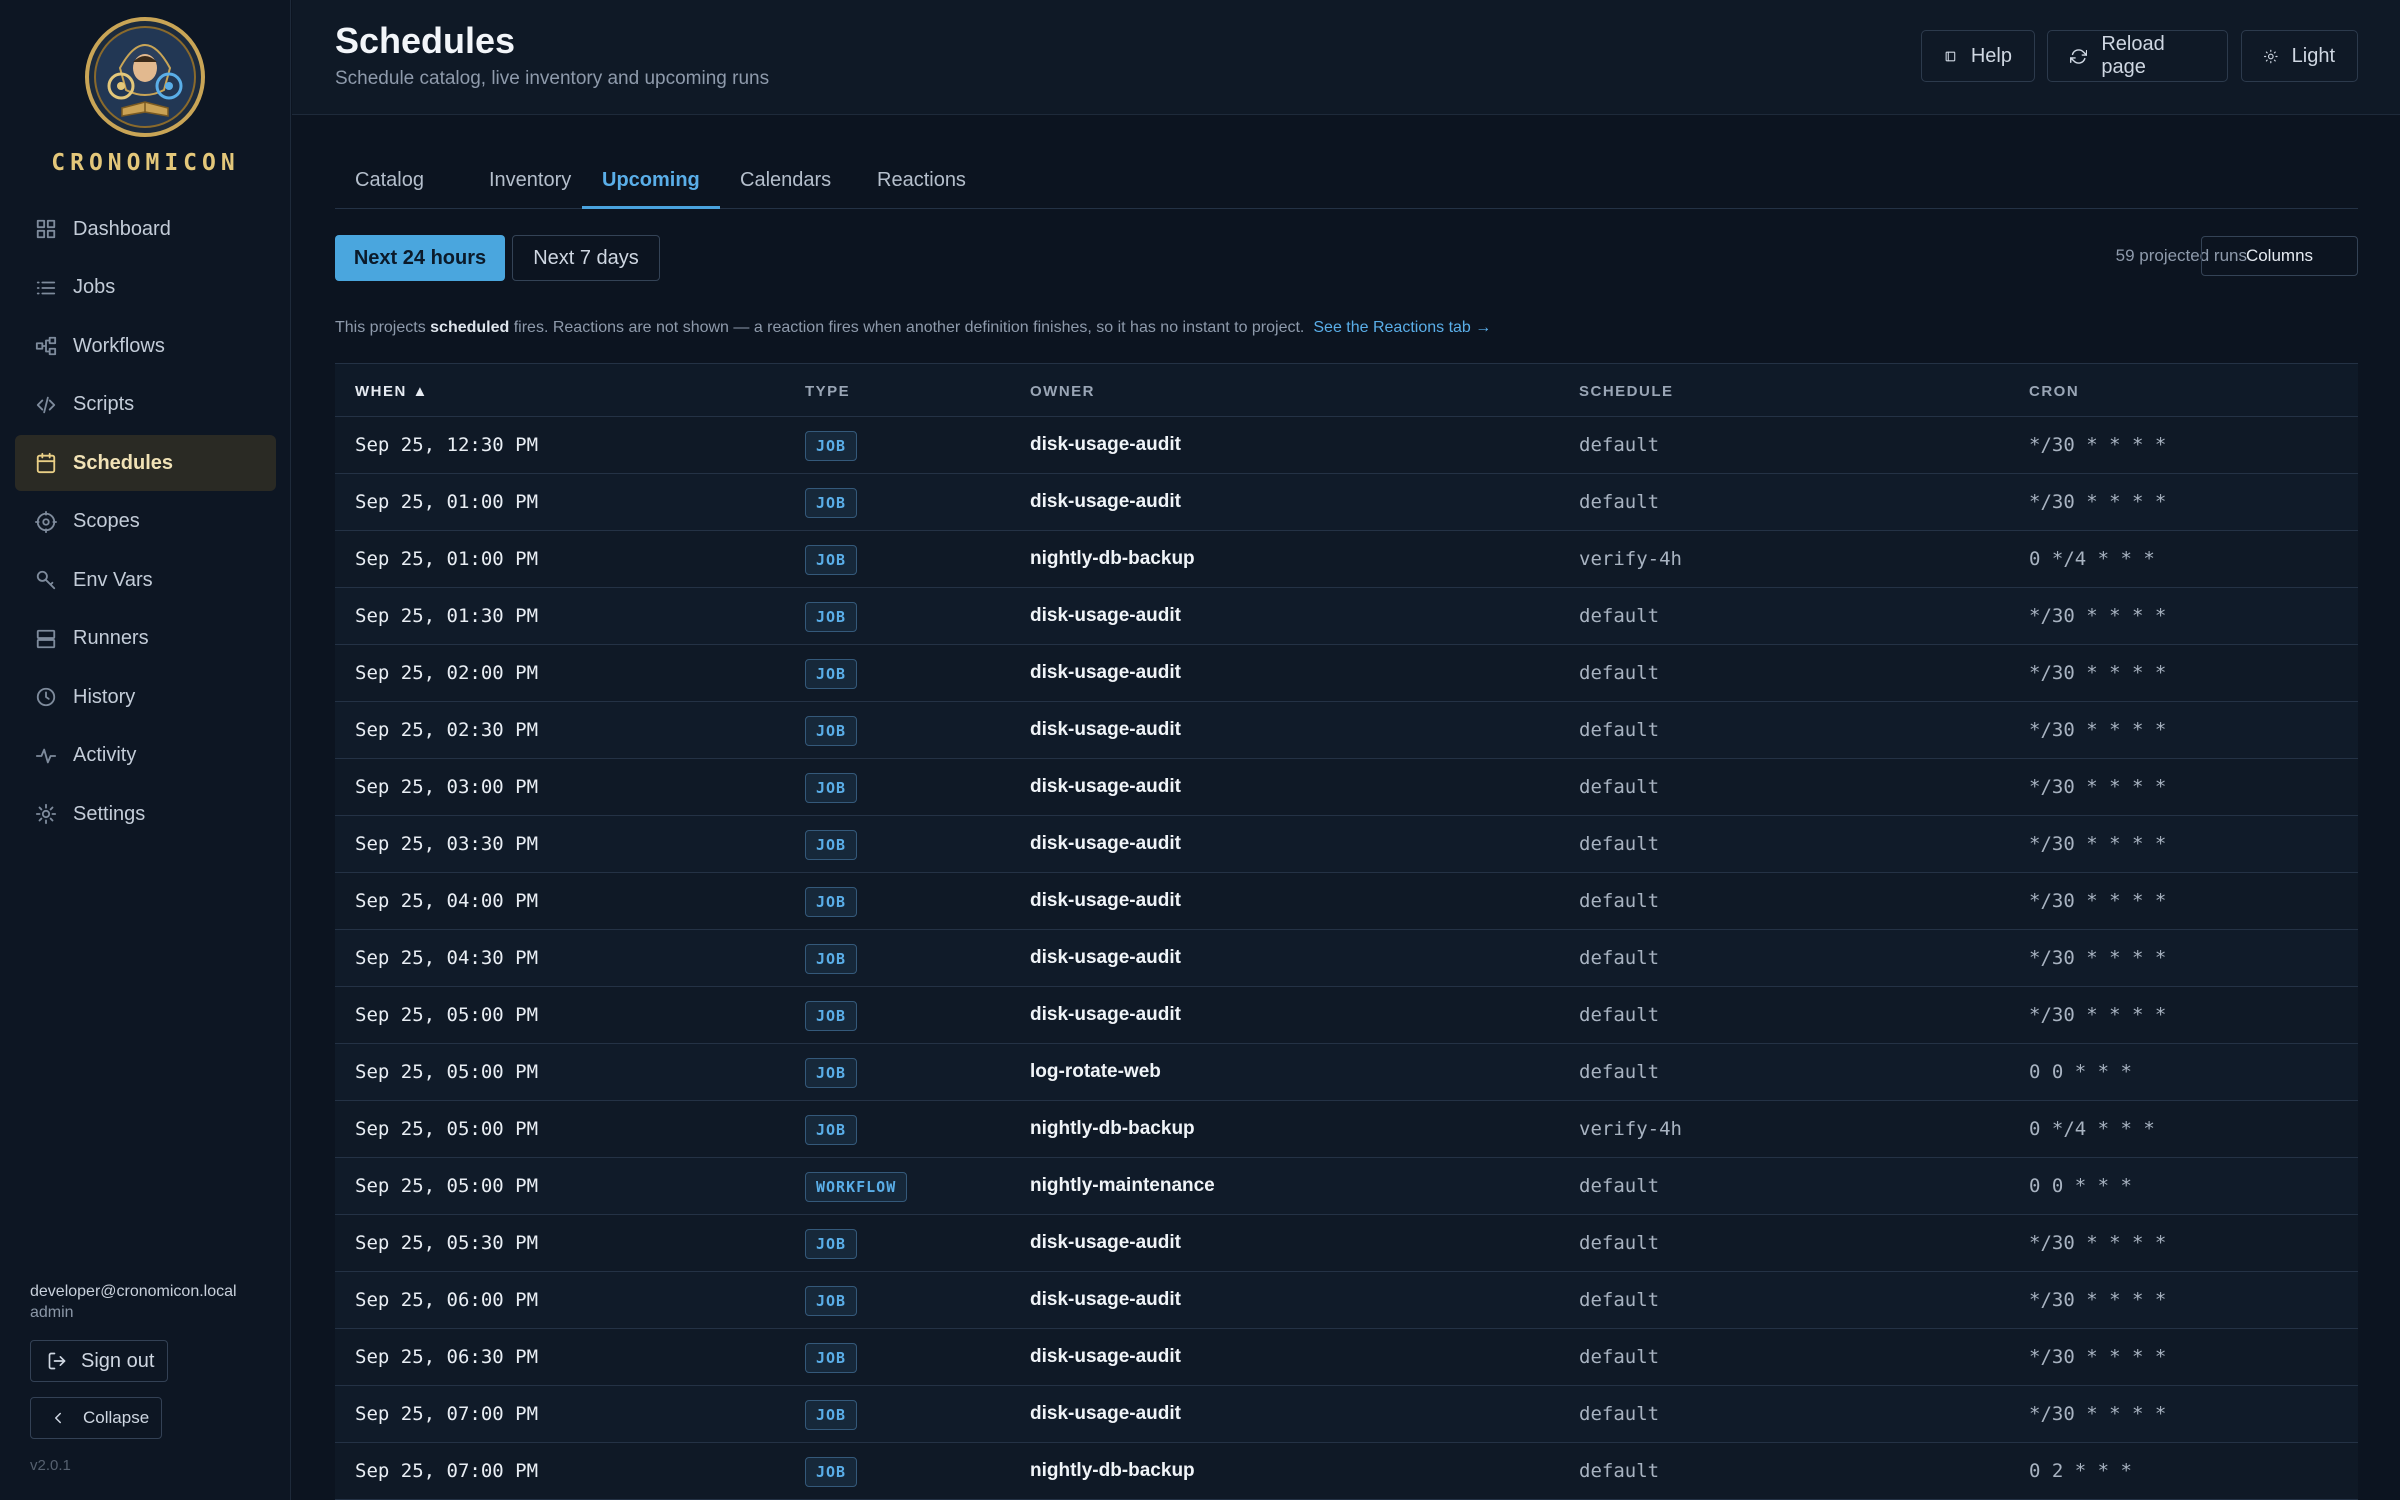  I want to click on reactions-tab-link: See the Reactions tab →, so click(1402, 327).